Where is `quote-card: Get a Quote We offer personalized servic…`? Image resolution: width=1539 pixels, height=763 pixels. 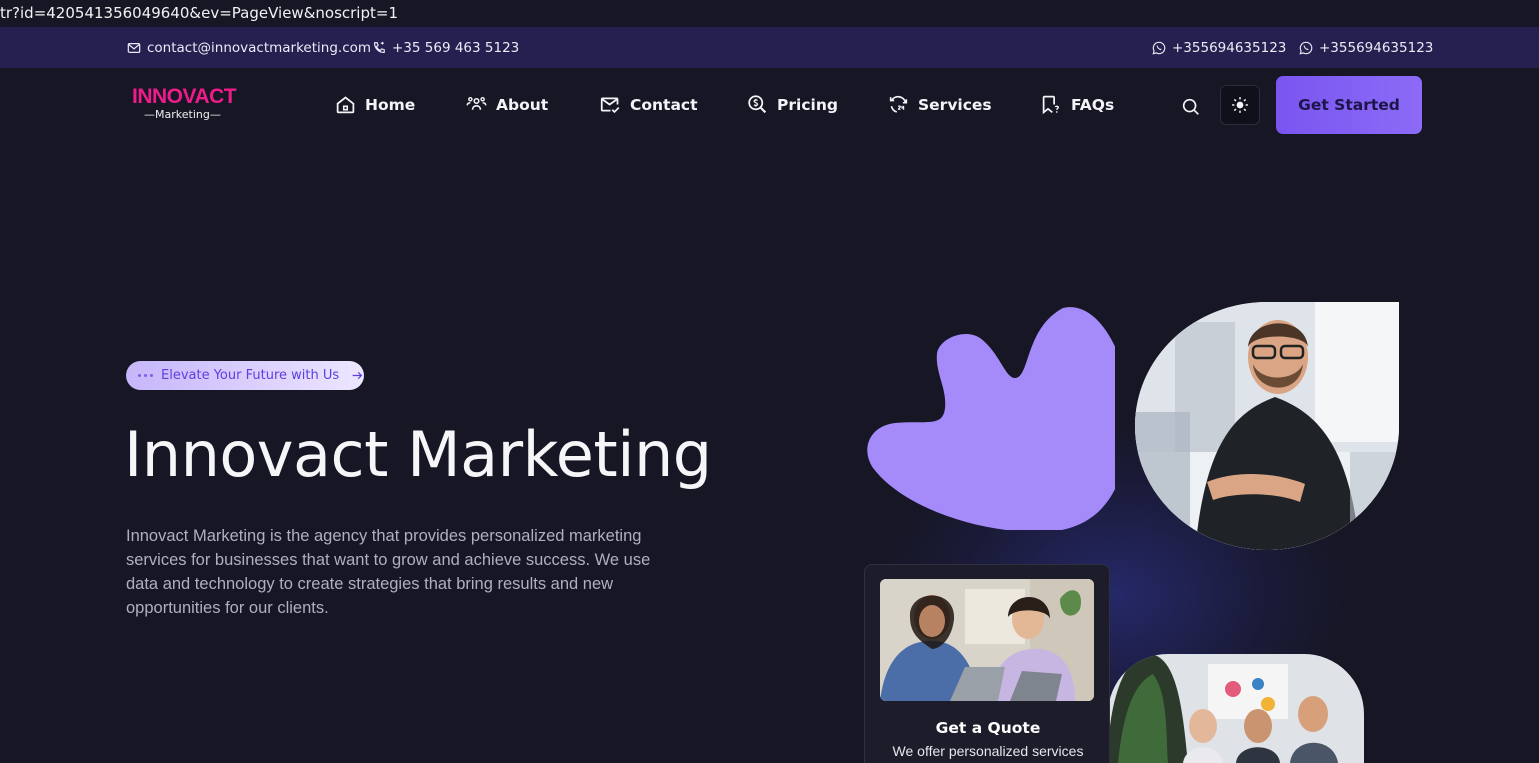
quote-card: Get a Quote We offer personalized servic… is located at coordinates (987, 663).